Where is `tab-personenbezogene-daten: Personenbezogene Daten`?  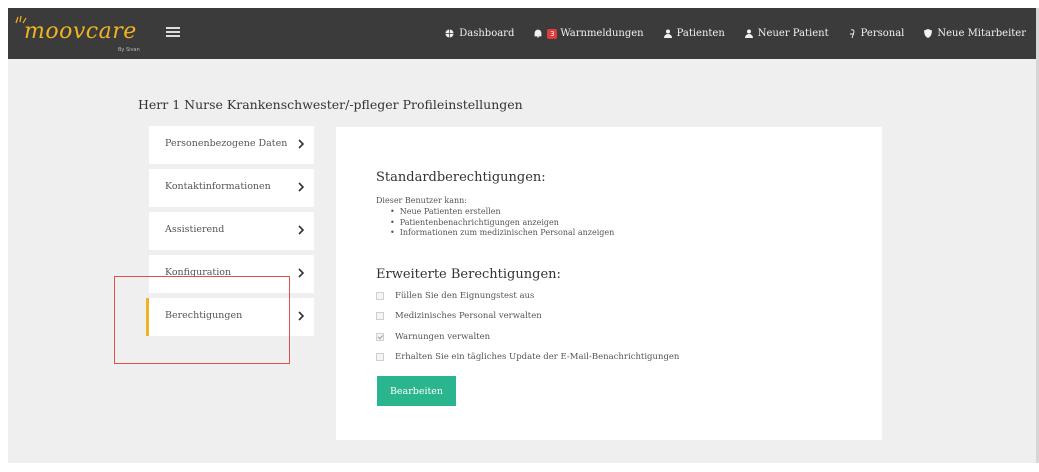 tab-personenbezogene-daten: Personenbezogene Daten is located at coordinates (231, 145).